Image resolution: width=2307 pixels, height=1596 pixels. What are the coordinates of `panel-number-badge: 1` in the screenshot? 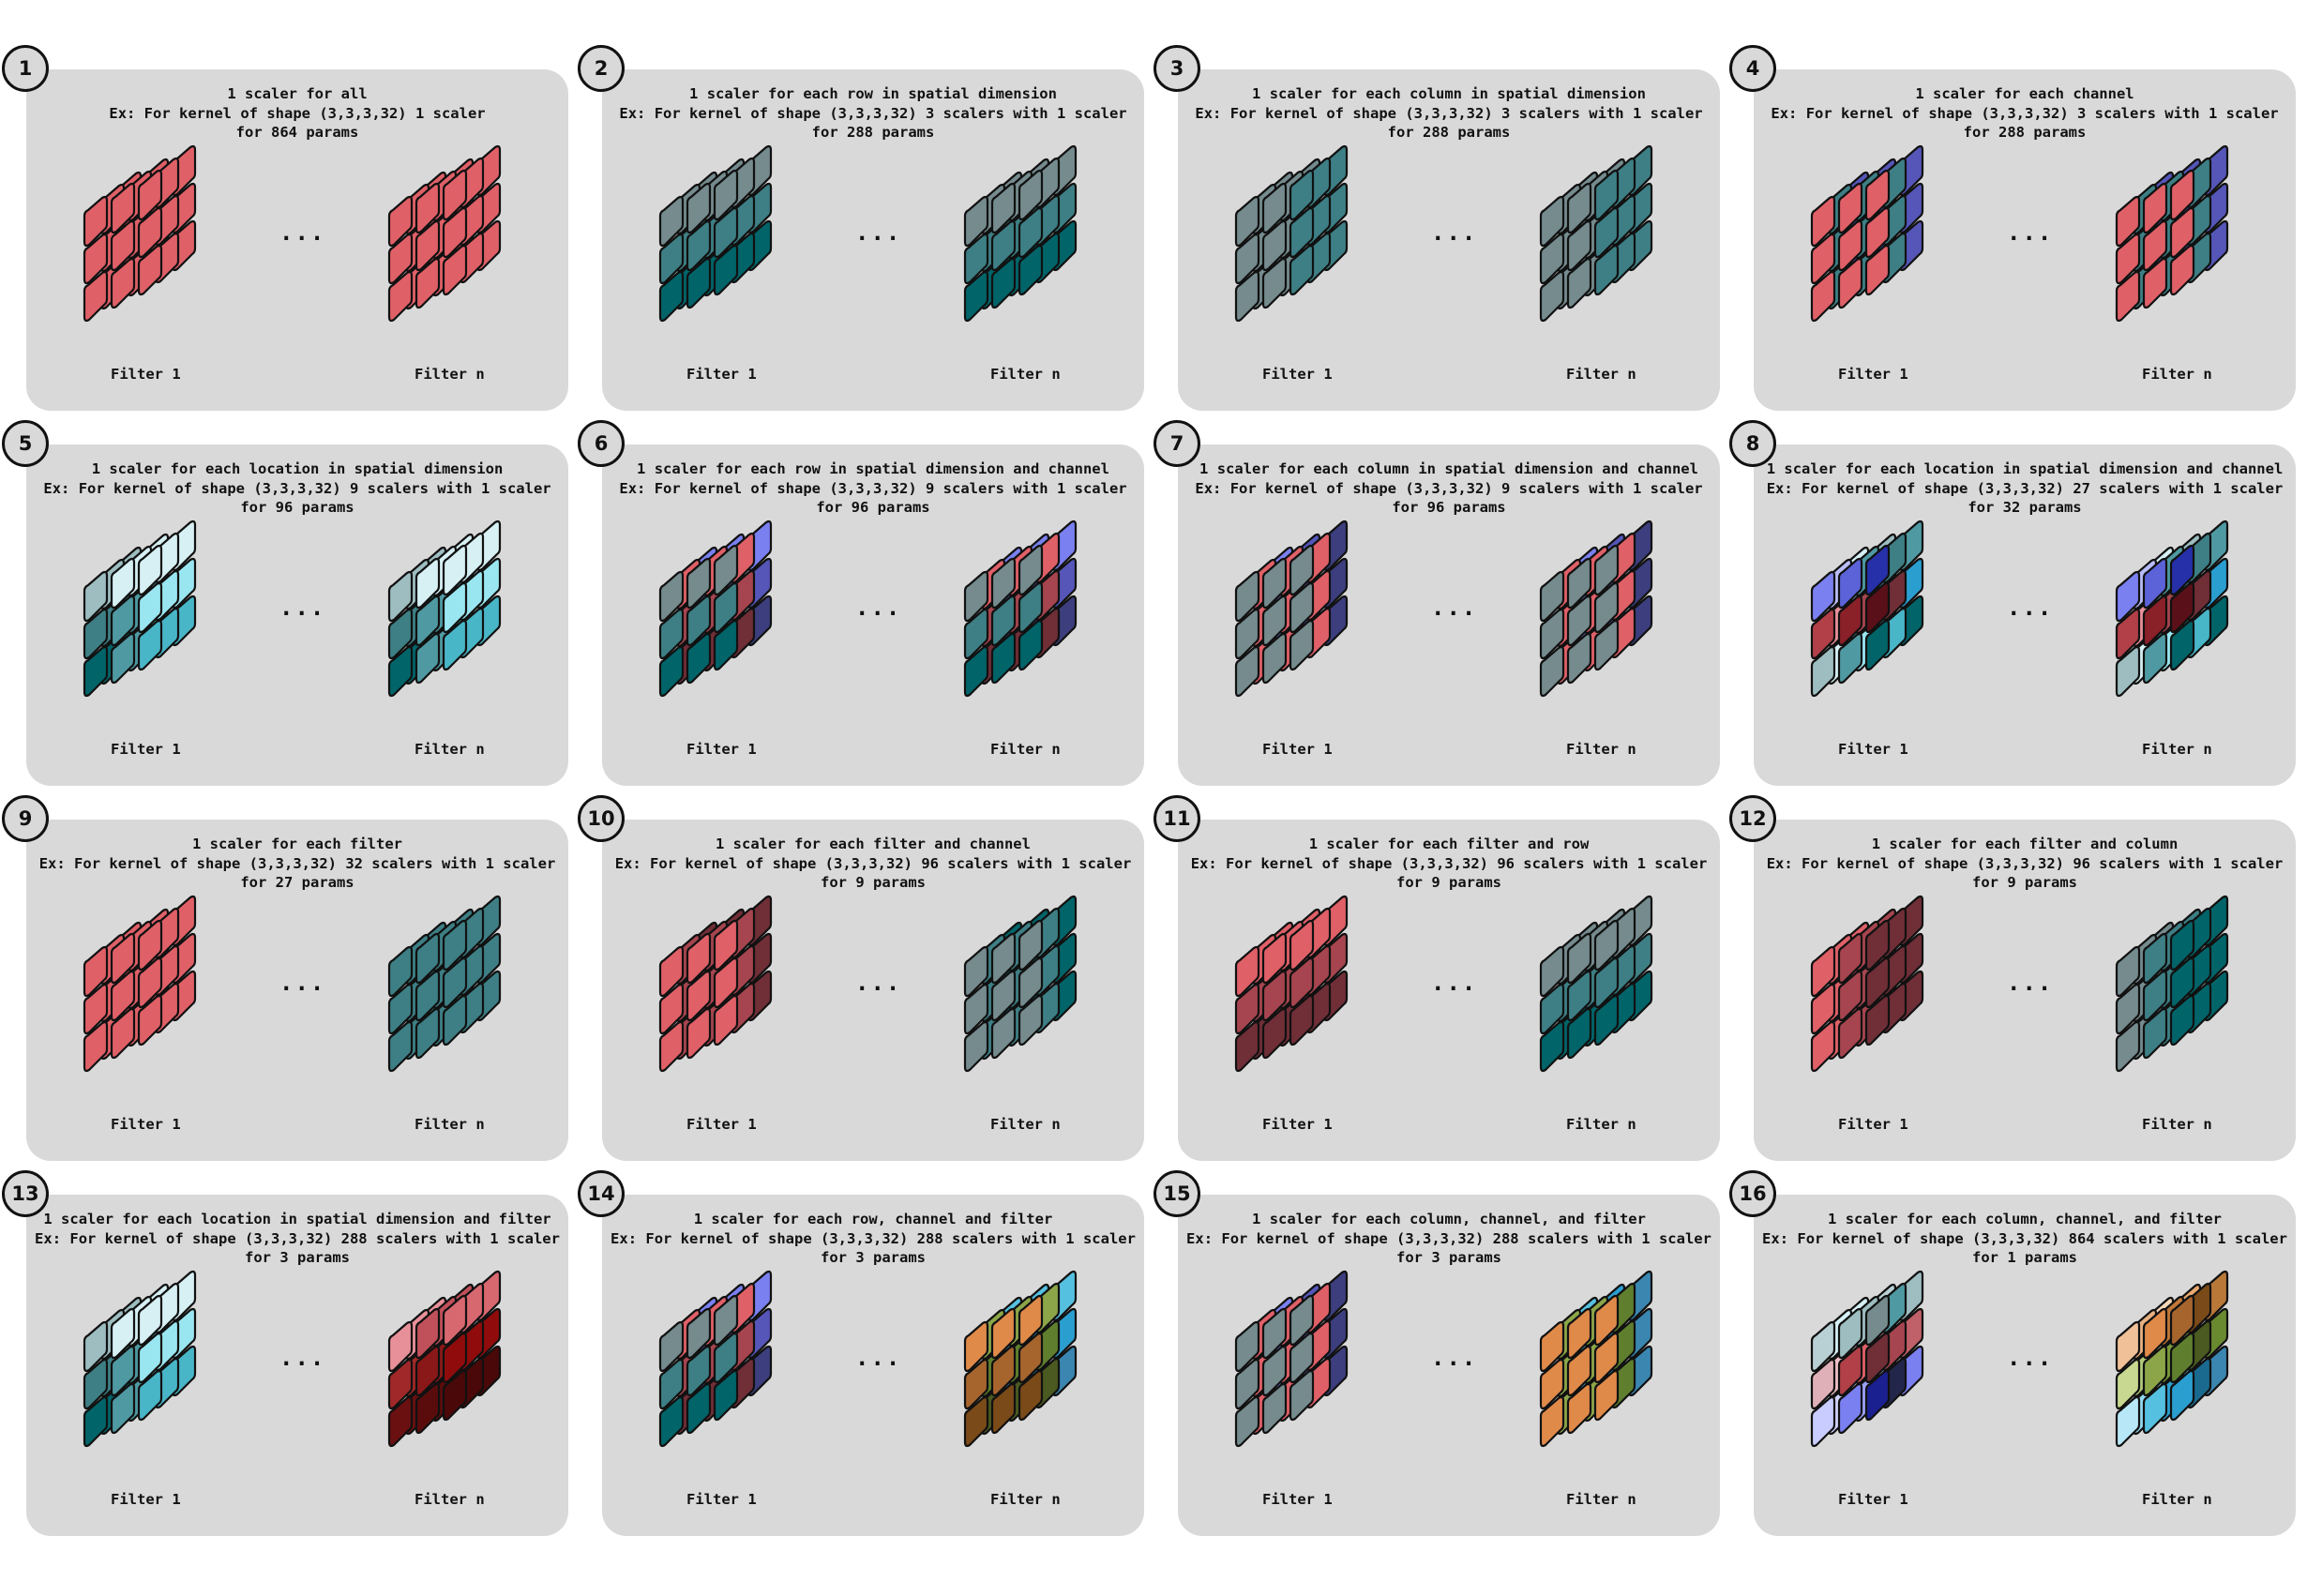 It's located at (25, 68).